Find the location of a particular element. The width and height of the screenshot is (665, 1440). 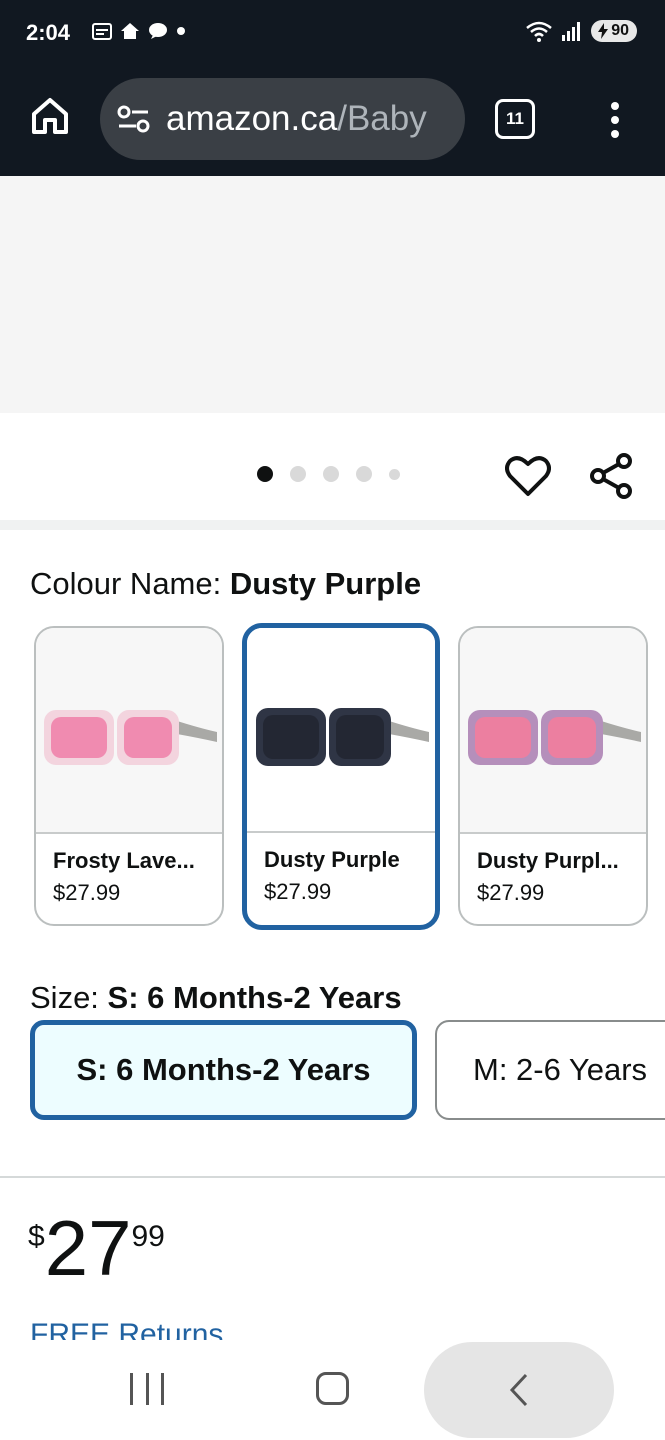

notification-icons is located at coordinates (139, 31).